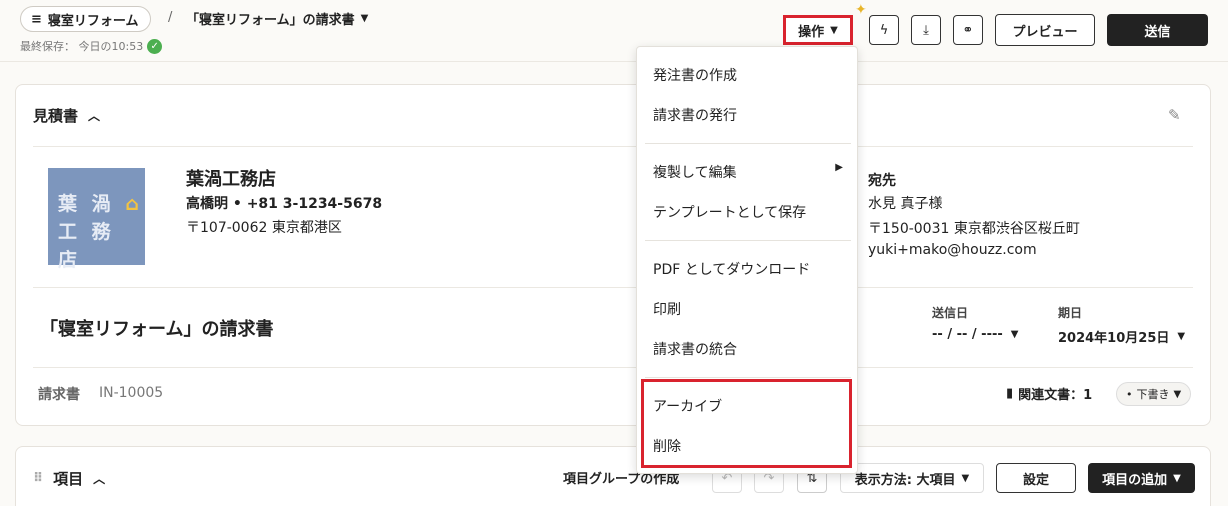 Image resolution: width=1228 pixels, height=506 pixels. I want to click on send-date-value: -- / -- / ----, so click(967, 334).